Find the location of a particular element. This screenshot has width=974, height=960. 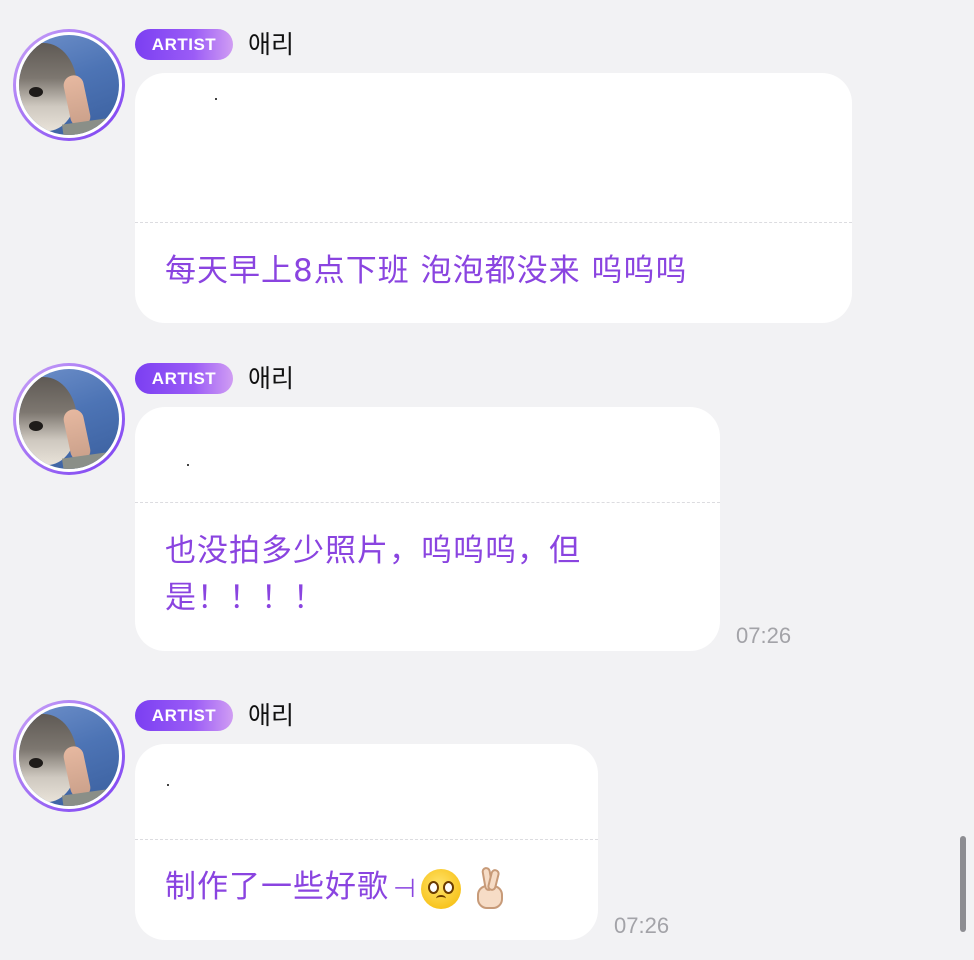

crossed-fingers-icon is located at coordinates (490, 888).